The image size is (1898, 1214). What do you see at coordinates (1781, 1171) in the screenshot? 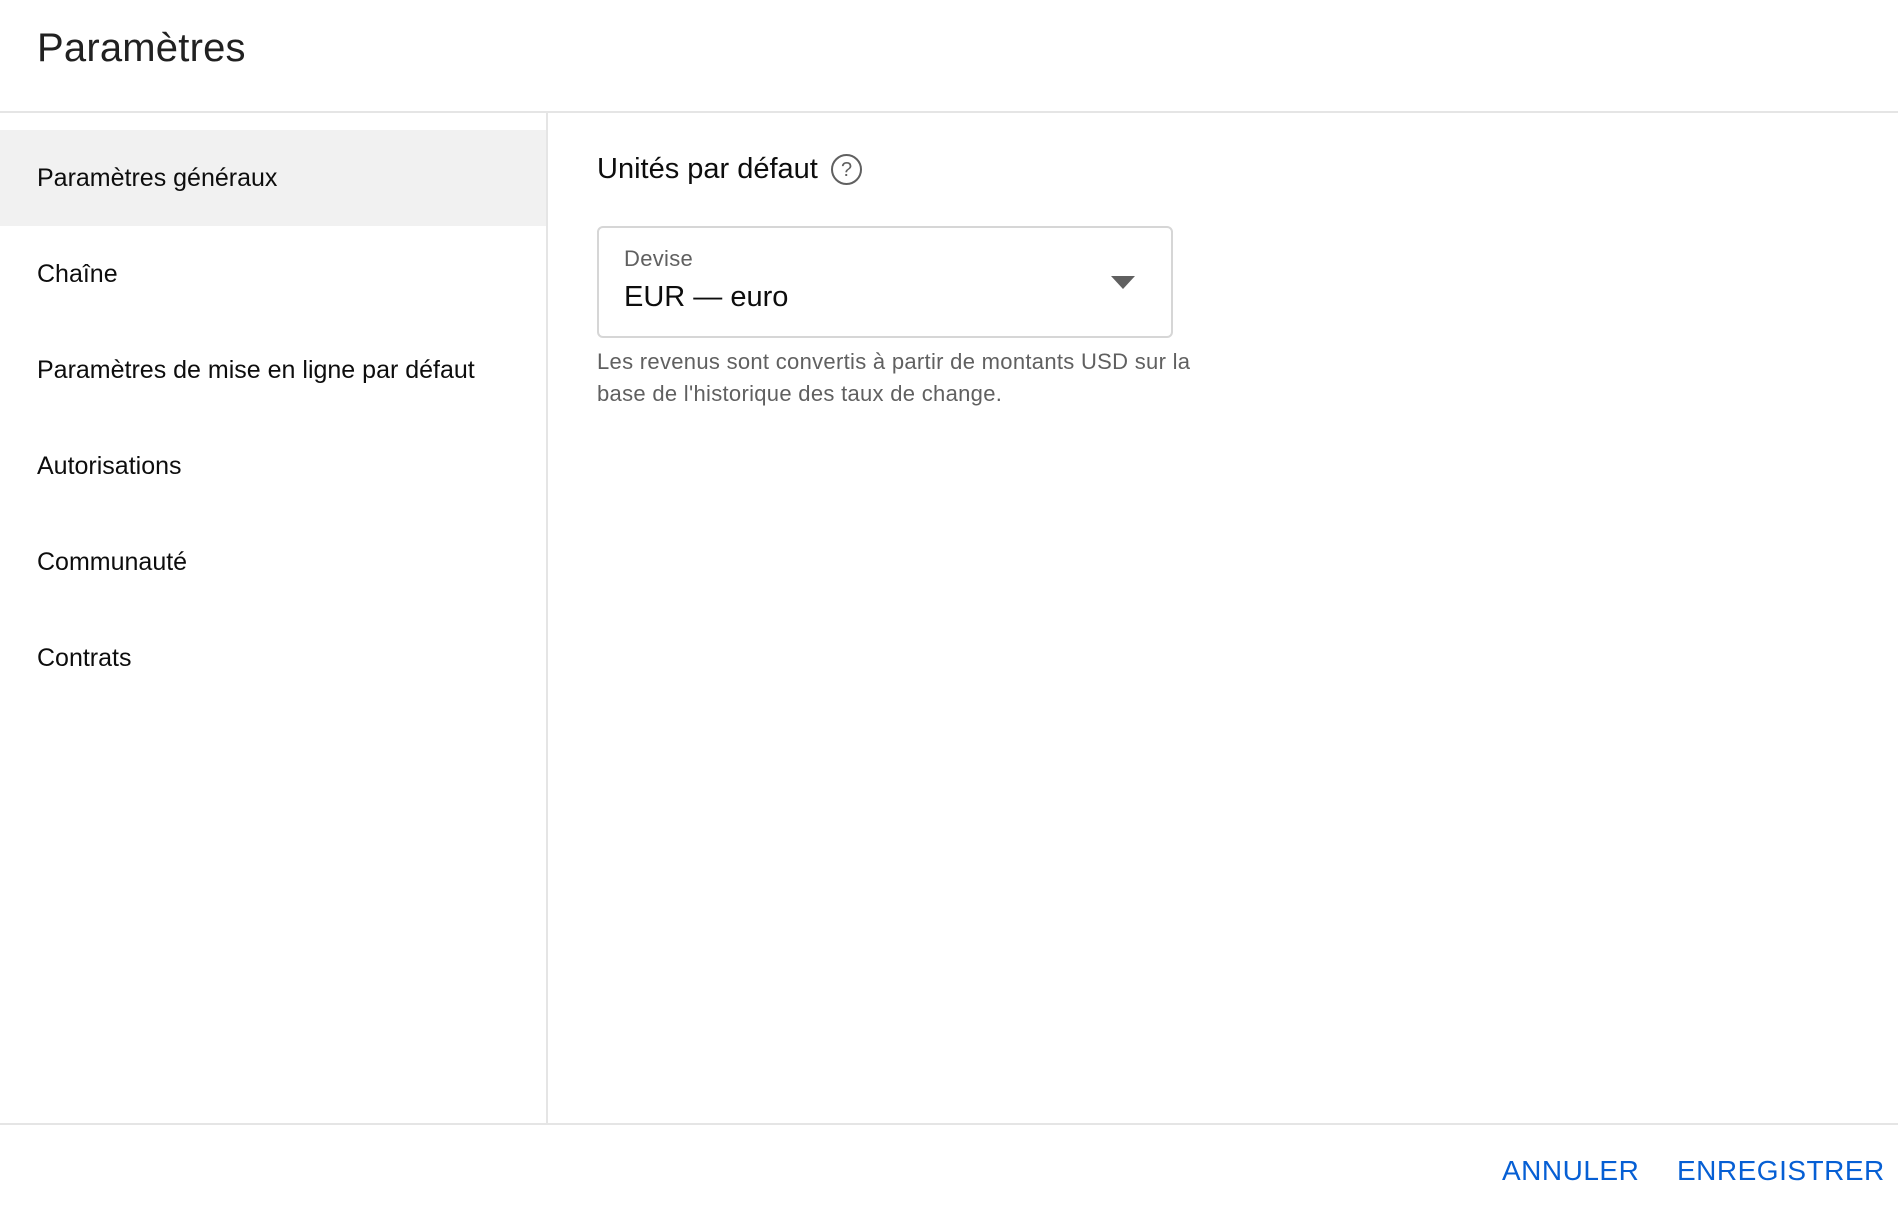
I see `save-button: ENREGISTRER` at bounding box center [1781, 1171].